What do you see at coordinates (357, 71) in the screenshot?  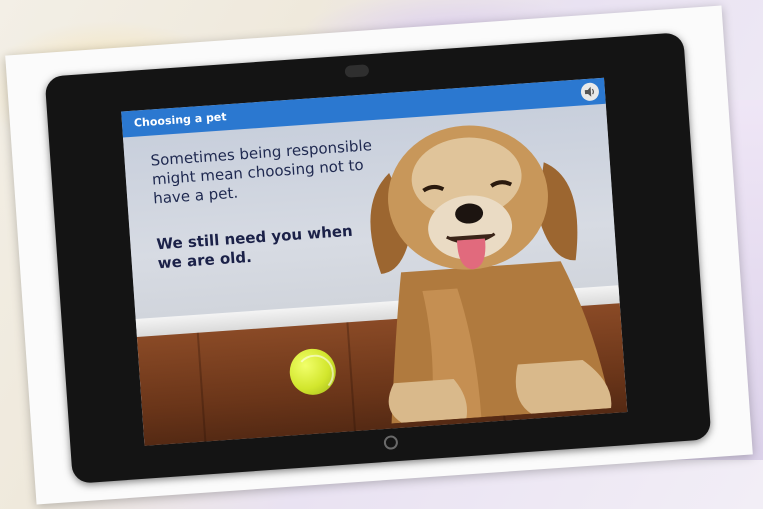 I see `camera-icon` at bounding box center [357, 71].